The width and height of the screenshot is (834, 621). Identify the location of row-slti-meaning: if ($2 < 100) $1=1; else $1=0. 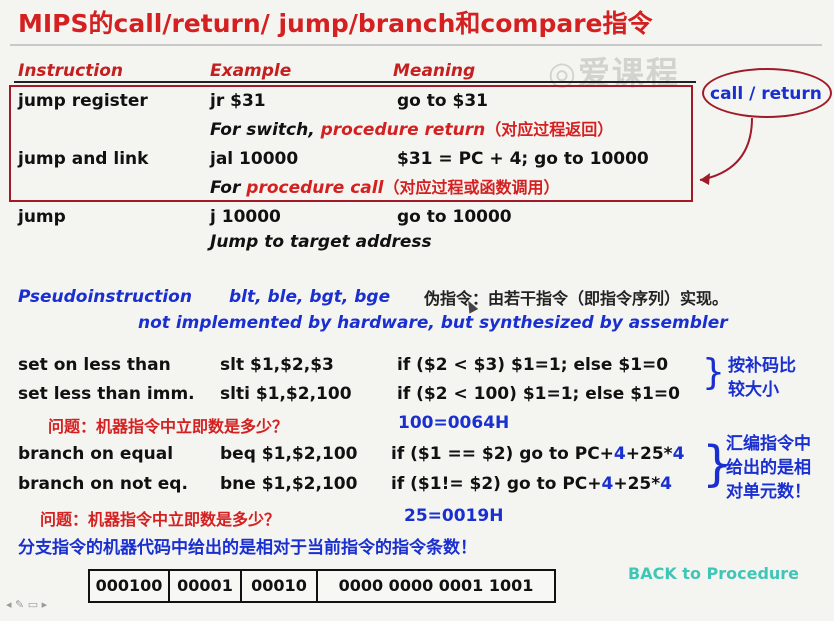
(538, 394).